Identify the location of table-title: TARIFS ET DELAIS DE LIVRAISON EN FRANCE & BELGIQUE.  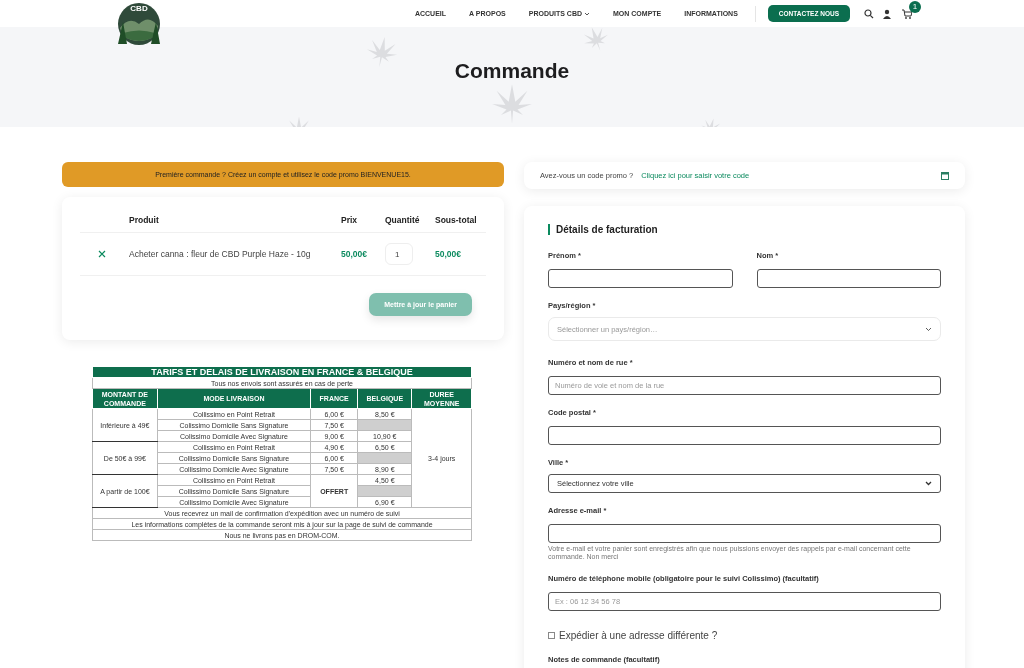
(282, 372).